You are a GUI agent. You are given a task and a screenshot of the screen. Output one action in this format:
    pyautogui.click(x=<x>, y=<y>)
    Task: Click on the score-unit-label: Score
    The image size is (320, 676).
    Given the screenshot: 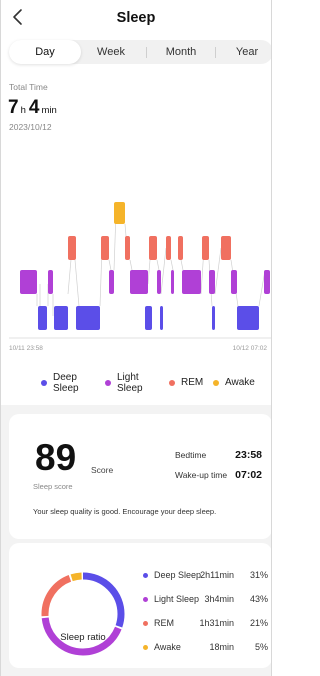 What is the action you would take?
    pyautogui.click(x=102, y=470)
    